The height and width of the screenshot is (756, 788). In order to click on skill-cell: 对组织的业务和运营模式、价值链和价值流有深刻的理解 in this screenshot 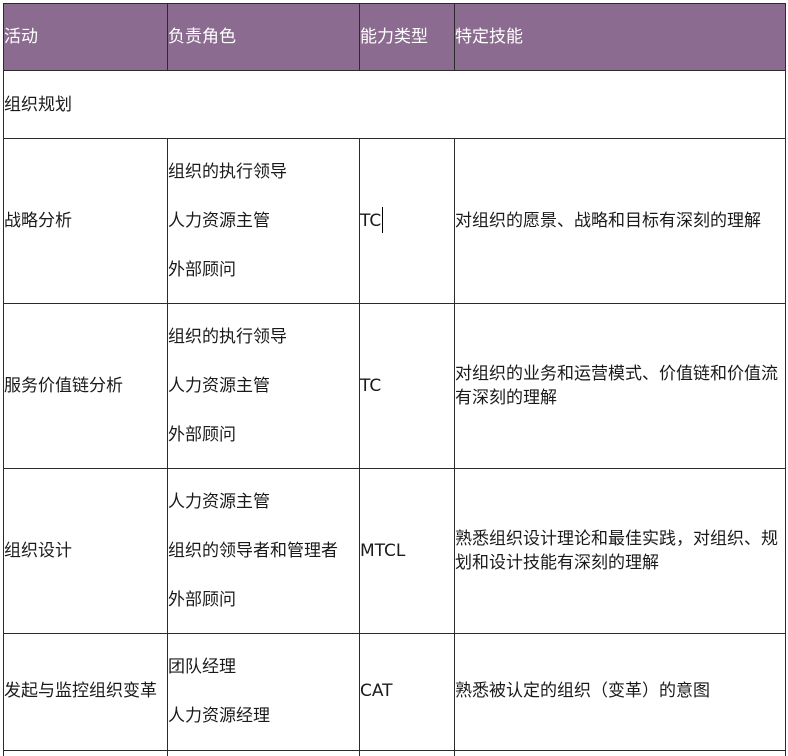, I will do `click(620, 386)`.